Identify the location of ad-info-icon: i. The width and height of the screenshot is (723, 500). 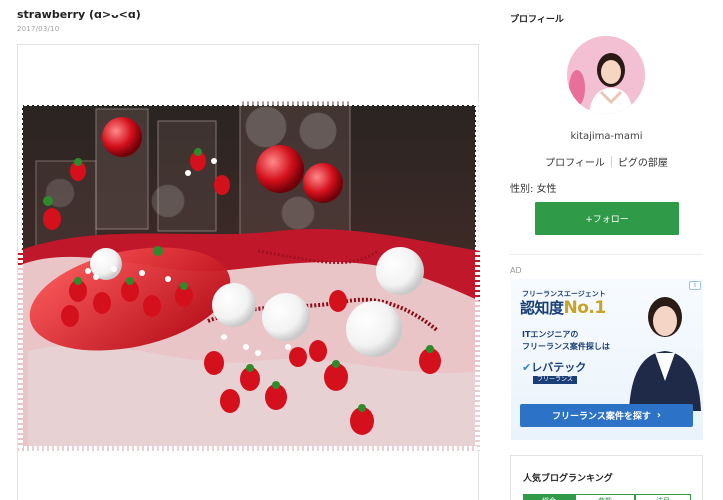
(695, 285).